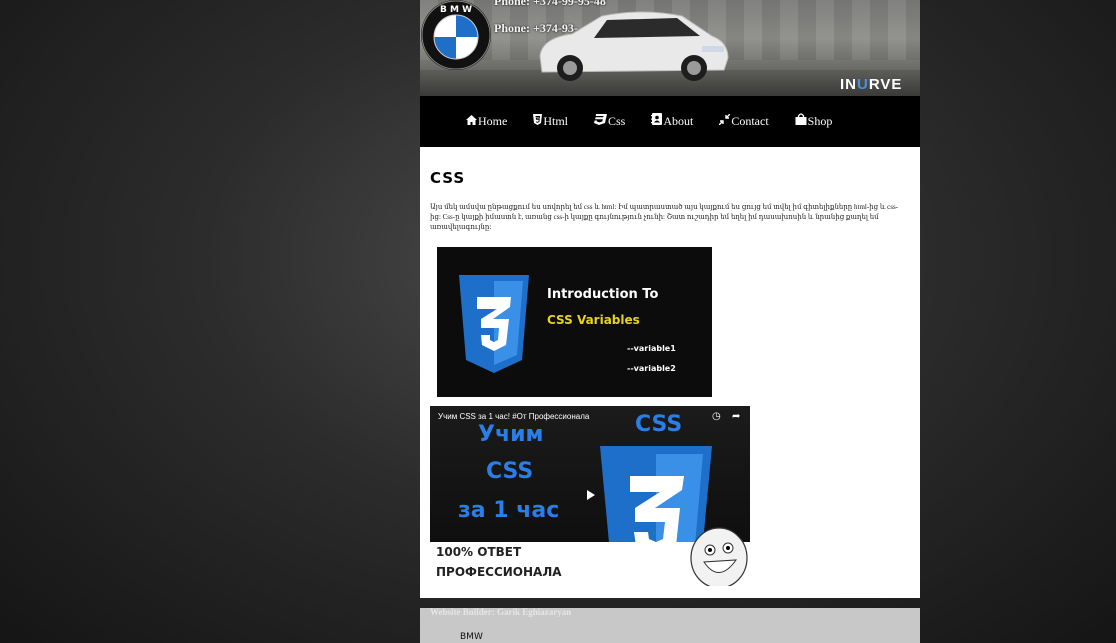 This screenshot has height=643, width=1116. Describe the element at coordinates (657, 121) in the screenshot. I see `address-book-icon` at that location.